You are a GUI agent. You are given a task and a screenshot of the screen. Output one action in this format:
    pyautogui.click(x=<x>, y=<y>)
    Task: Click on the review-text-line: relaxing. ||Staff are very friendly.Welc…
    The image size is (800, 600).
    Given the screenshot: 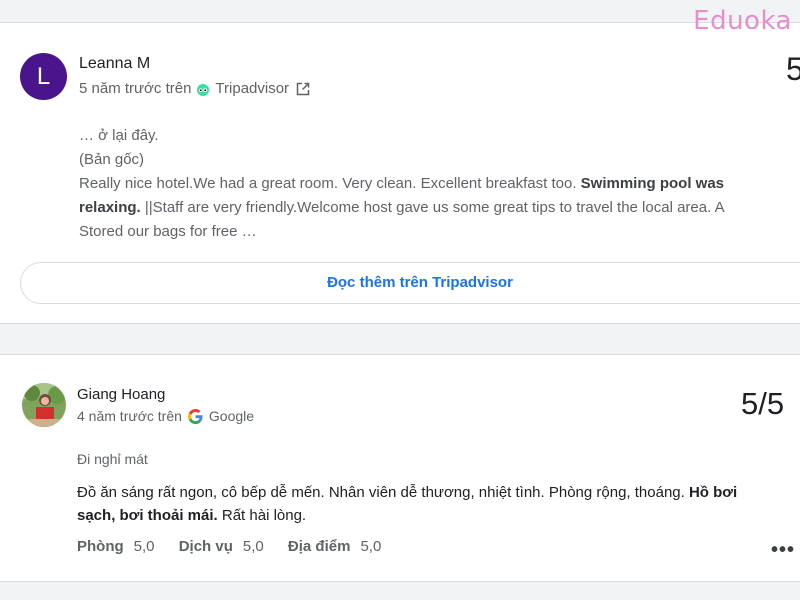 What is the action you would take?
    pyautogui.click(x=439, y=208)
    